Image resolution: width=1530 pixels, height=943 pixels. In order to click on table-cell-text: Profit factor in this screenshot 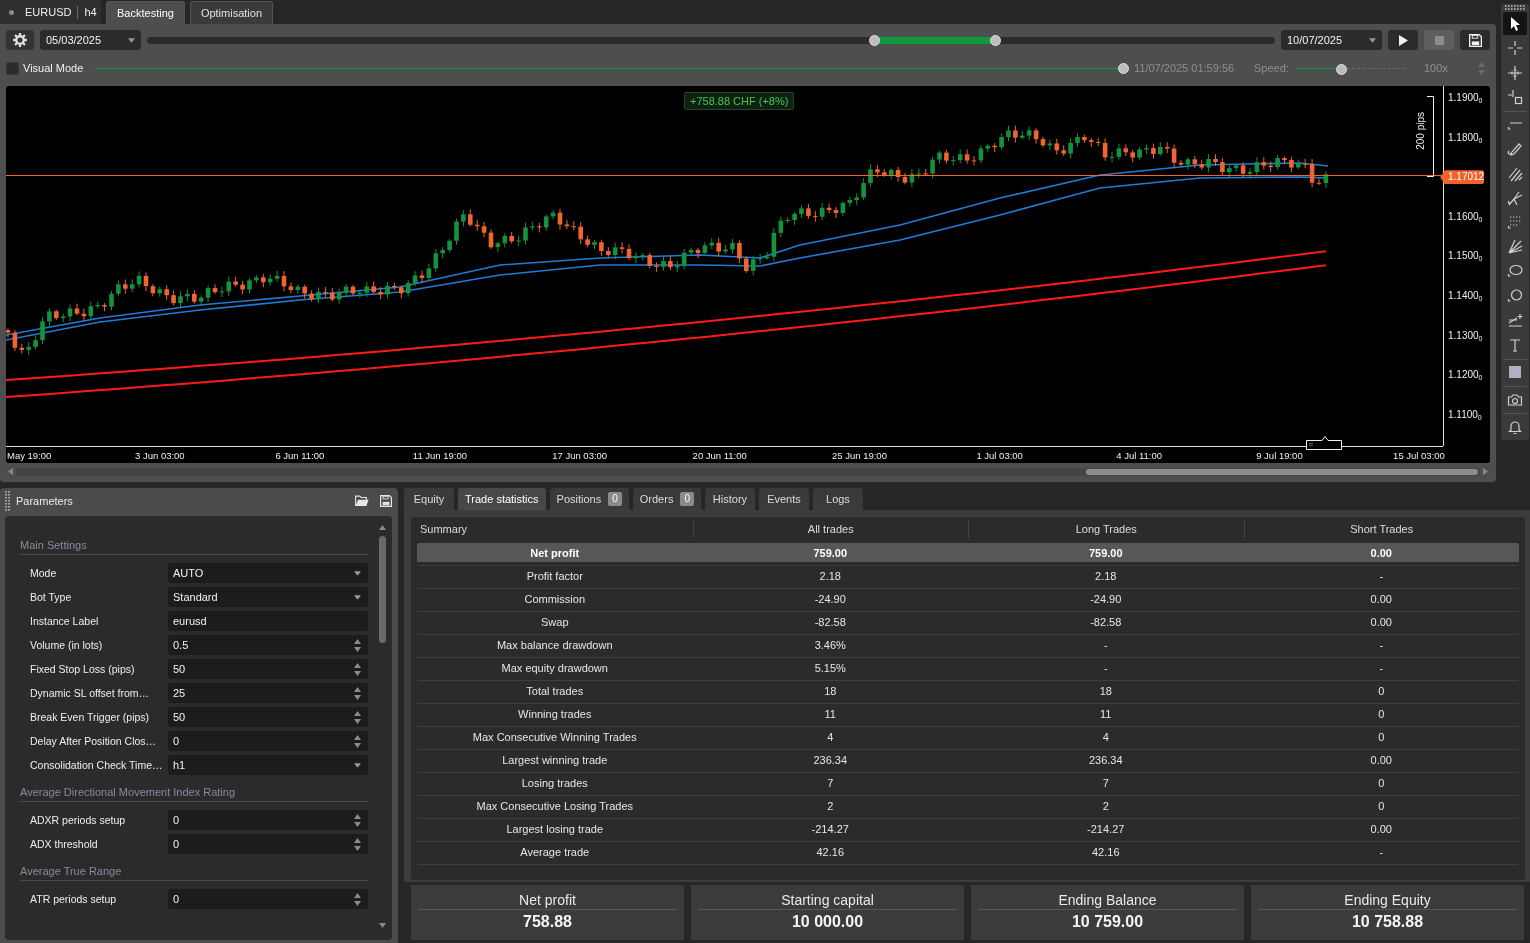, I will do `click(554, 575)`.